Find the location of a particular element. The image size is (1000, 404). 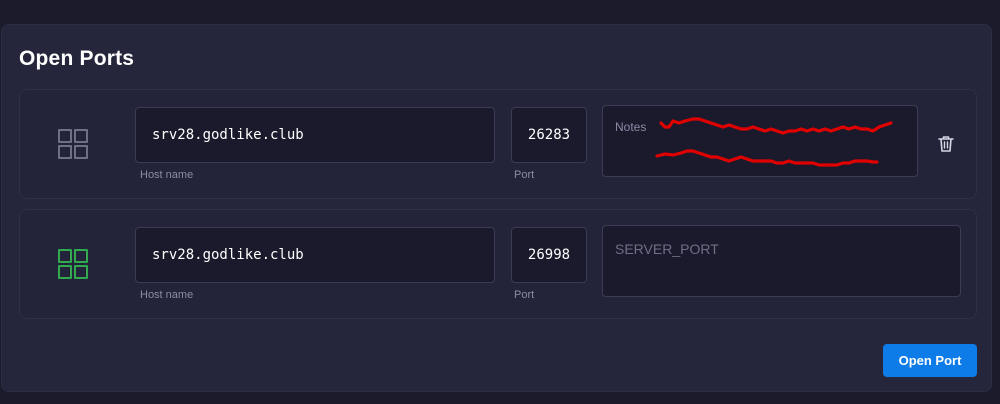

panel-title: Open Ports is located at coordinates (77, 58).